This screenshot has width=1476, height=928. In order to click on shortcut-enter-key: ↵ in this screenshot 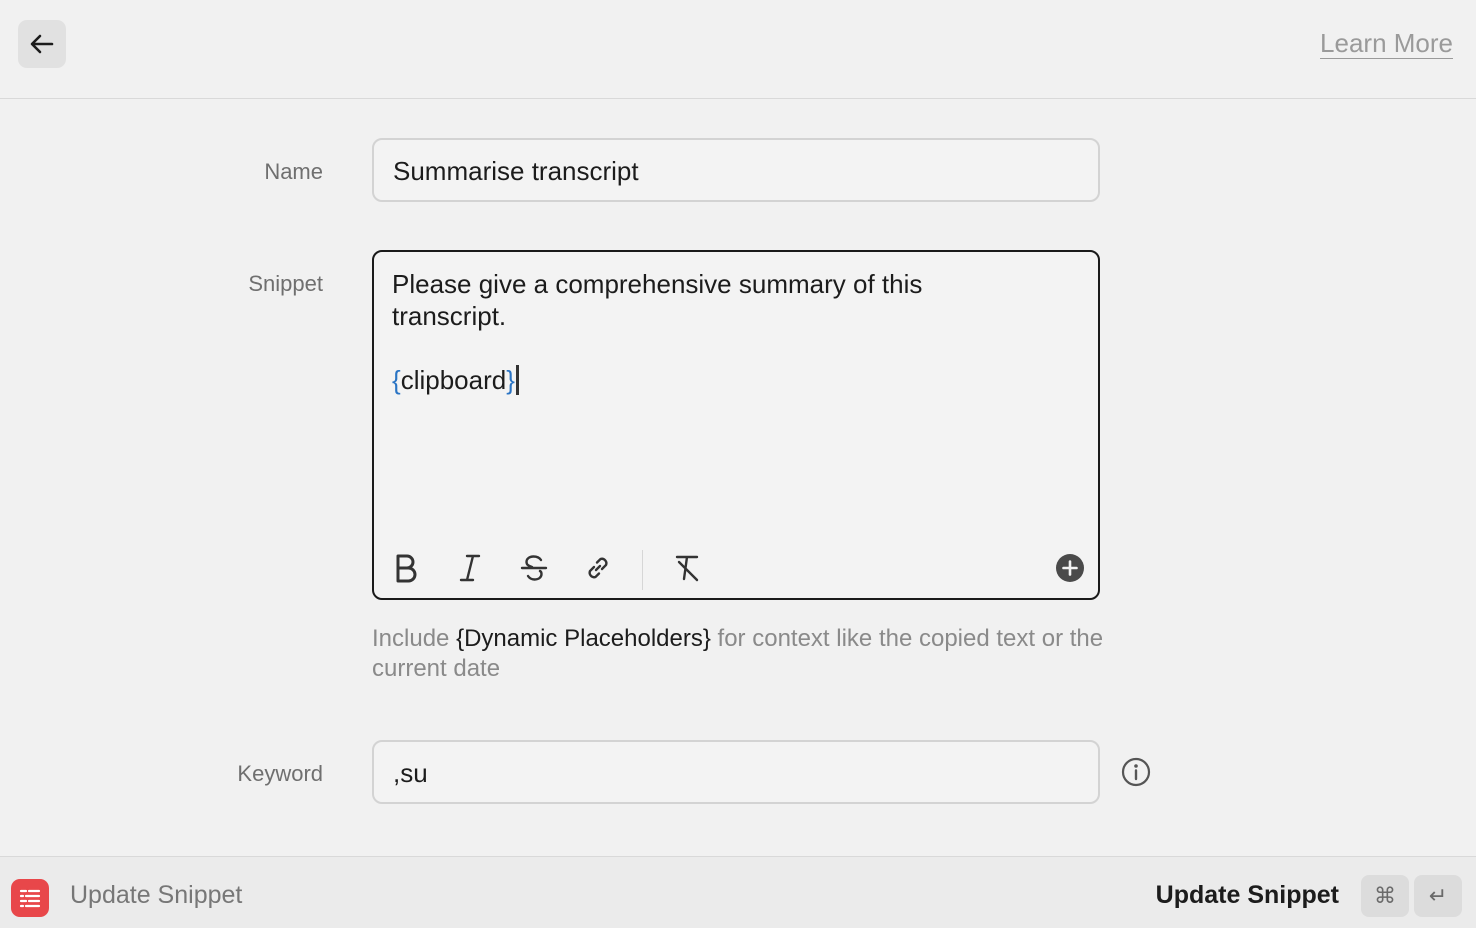, I will do `click(1438, 896)`.